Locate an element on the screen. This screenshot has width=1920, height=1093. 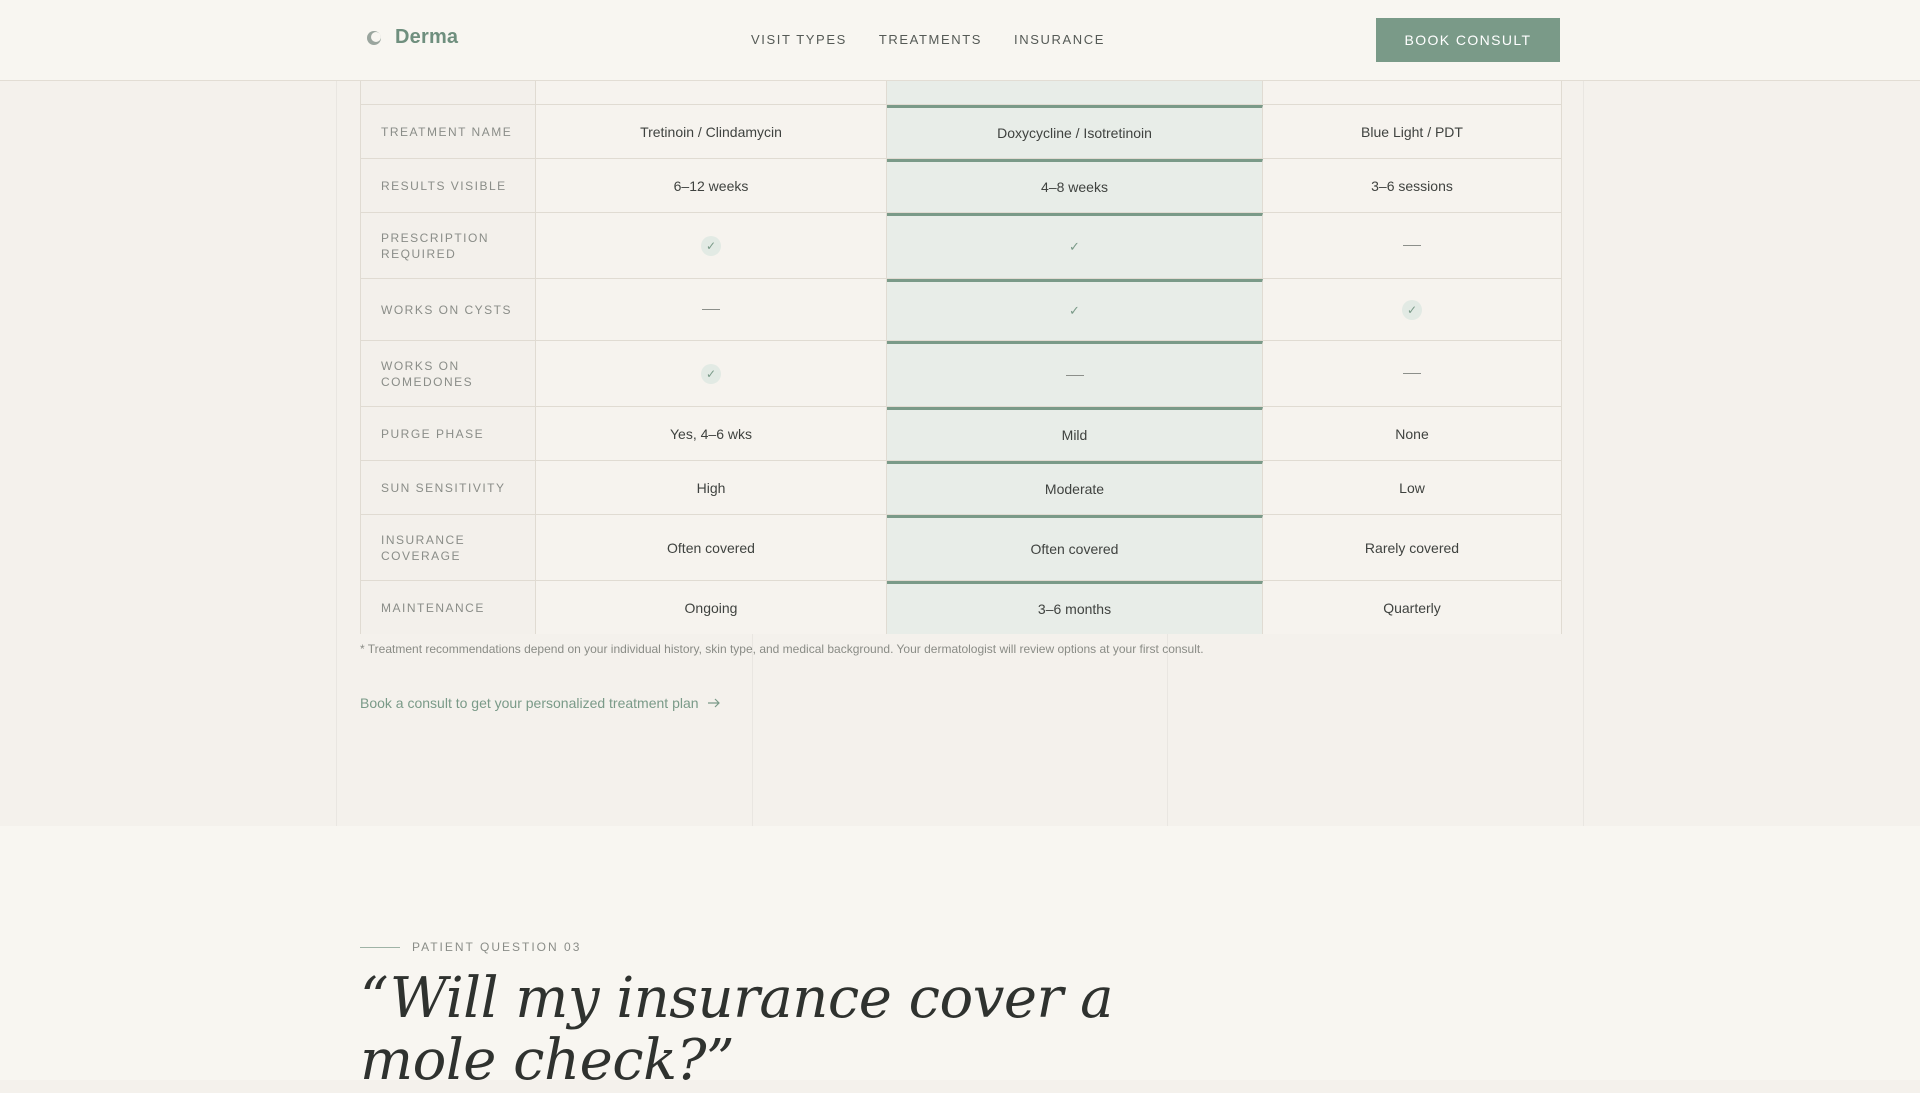
main-nav: VISIT TYPES TREATMENTS INSURANCE is located at coordinates (928, 39).